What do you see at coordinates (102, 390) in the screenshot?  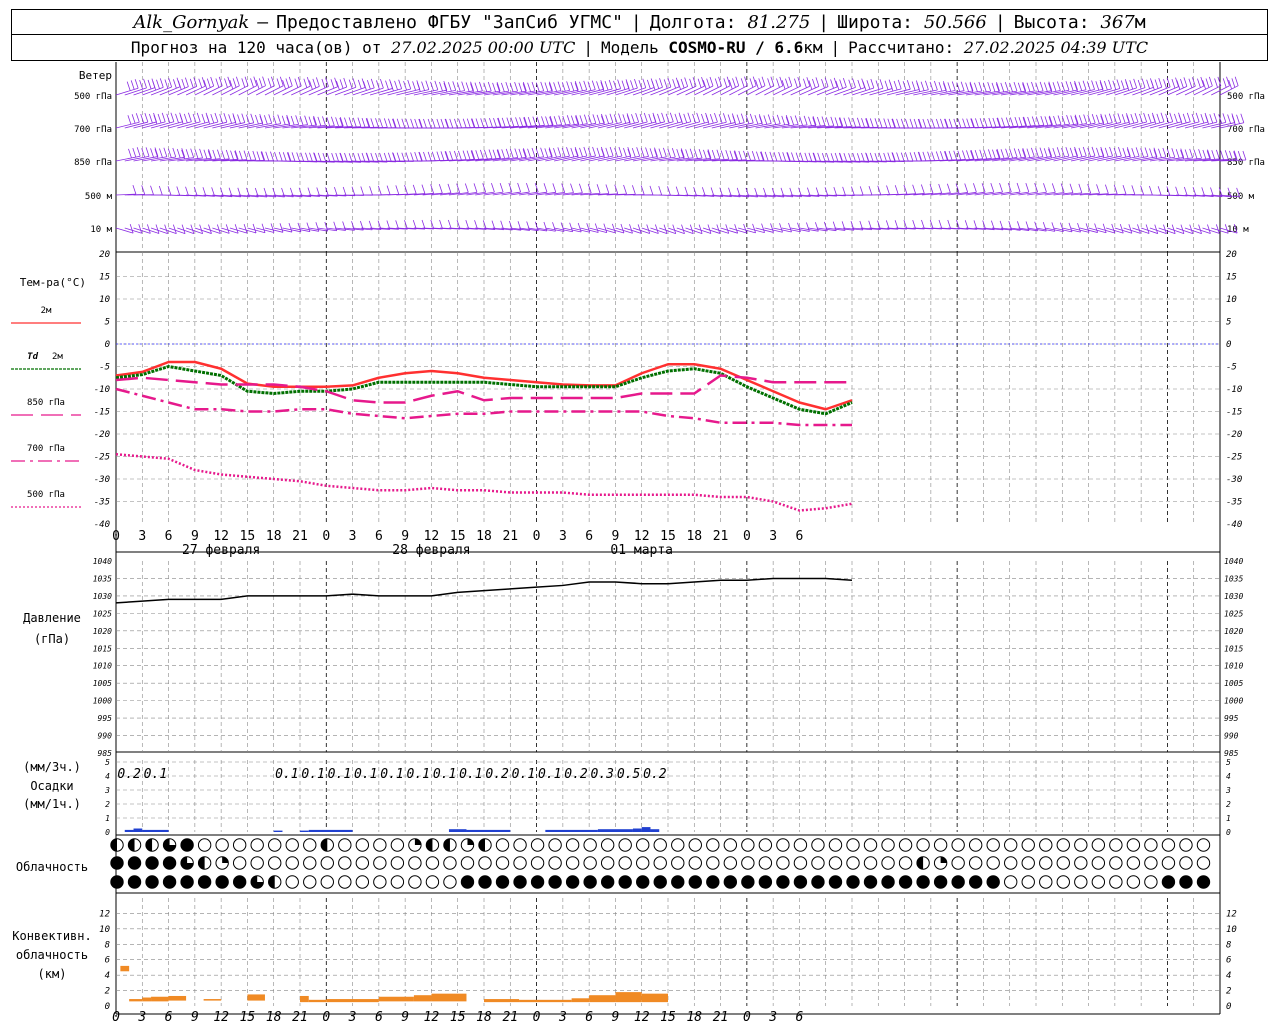 I see `temp-ytick: -10` at bounding box center [102, 390].